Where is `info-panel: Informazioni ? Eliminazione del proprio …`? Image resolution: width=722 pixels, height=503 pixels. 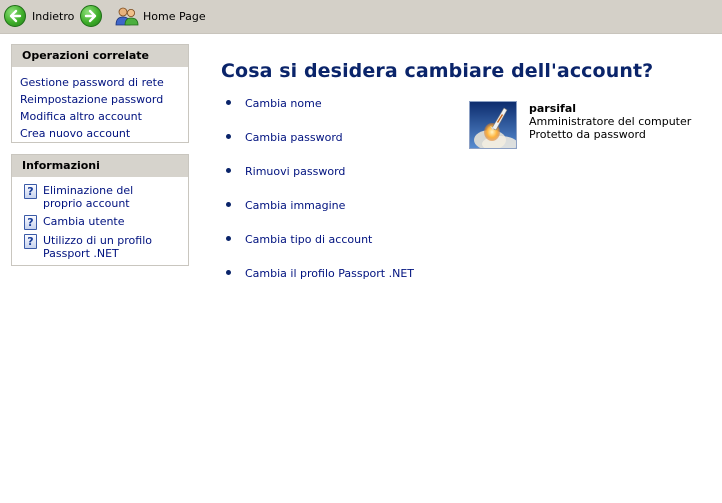 info-panel: Informazioni ? Eliminazione del proprio … is located at coordinates (100, 210).